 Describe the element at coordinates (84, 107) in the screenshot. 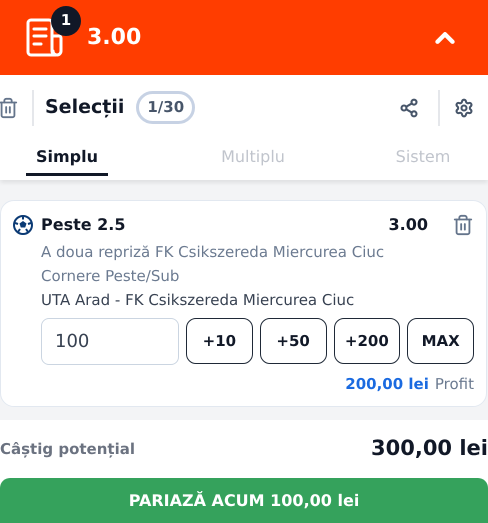

I see `selections-title: Selecții` at that location.